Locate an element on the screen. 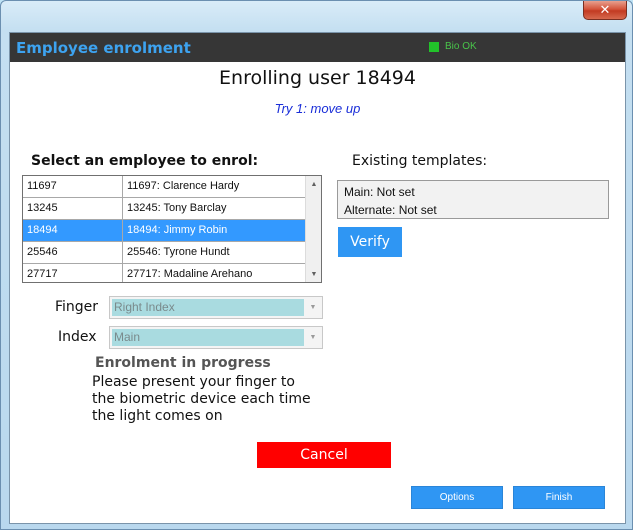  close-icon: ✕ is located at coordinates (605, 10).